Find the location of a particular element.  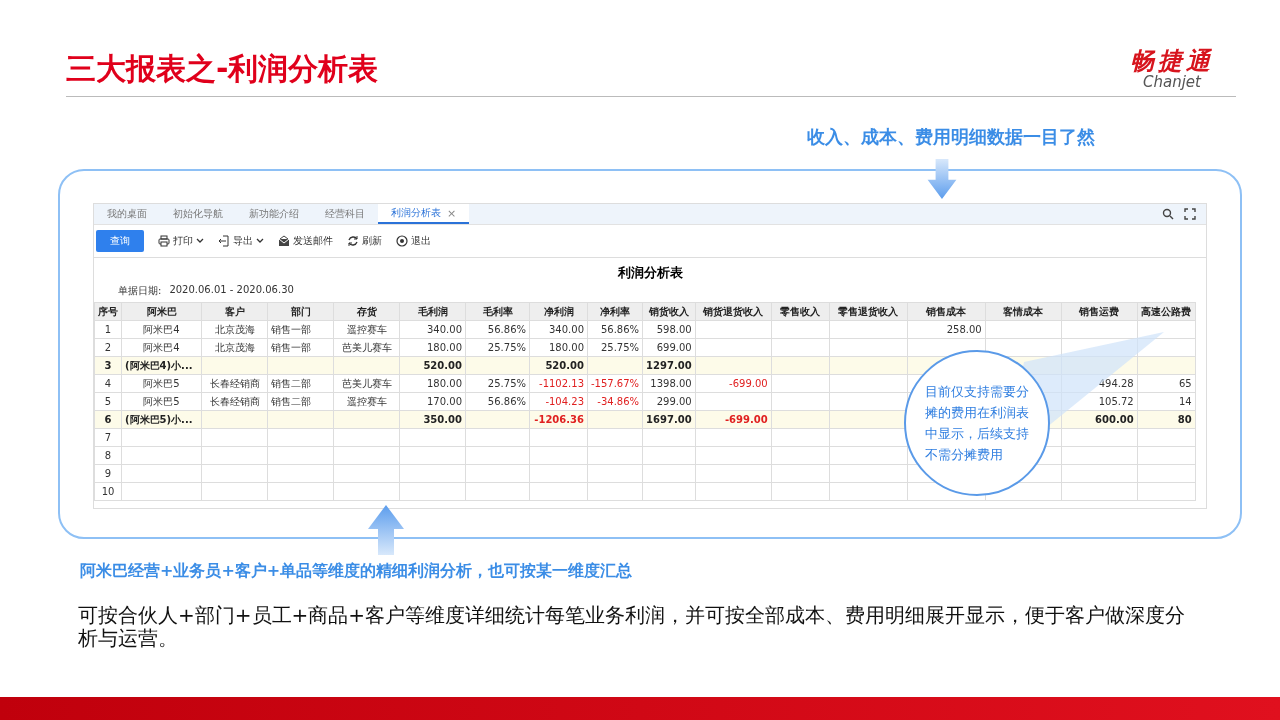

exit-icon is located at coordinates (402, 241).